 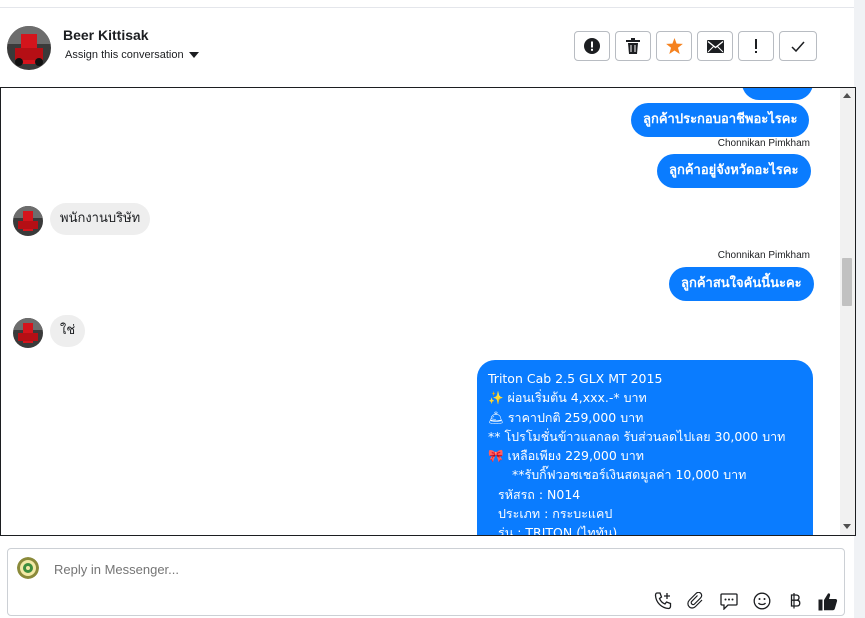 What do you see at coordinates (29, 48) in the screenshot?
I see `contact-avatar` at bounding box center [29, 48].